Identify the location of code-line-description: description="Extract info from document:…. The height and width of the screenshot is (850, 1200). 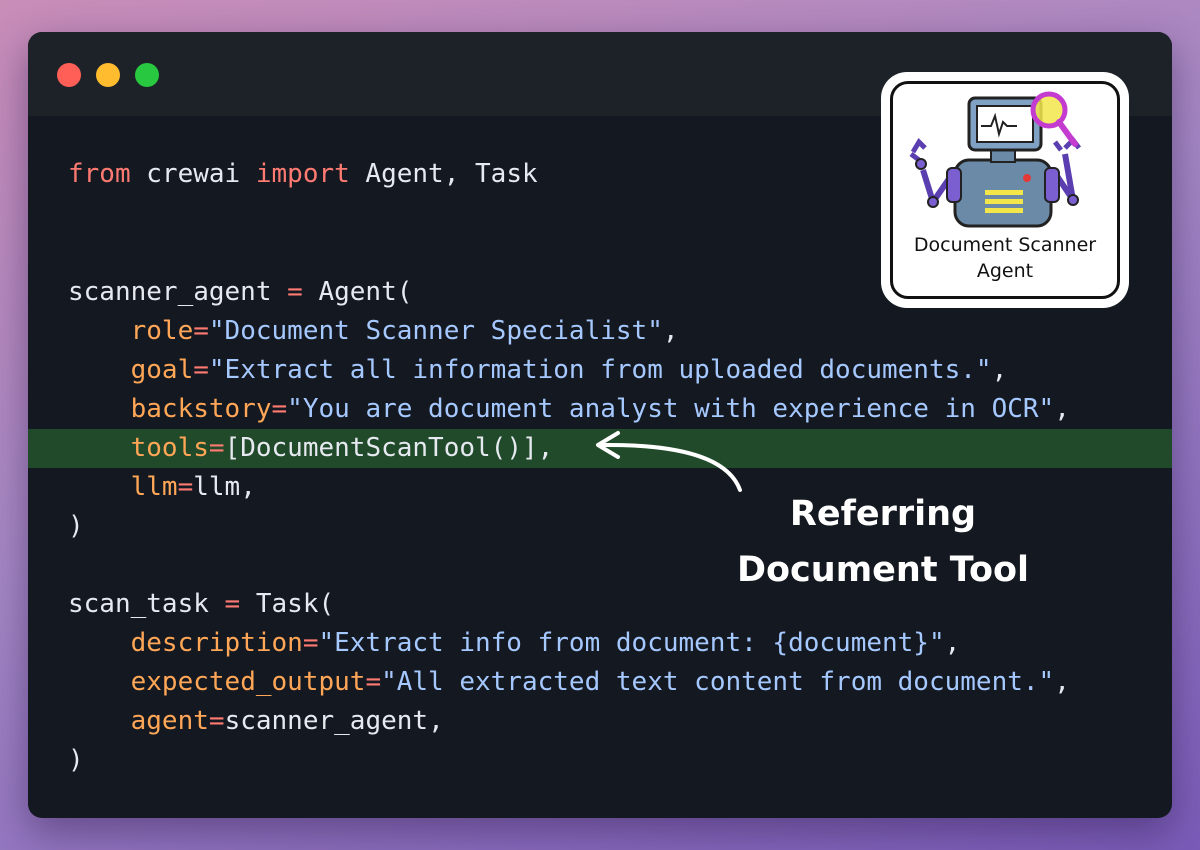
(545, 643).